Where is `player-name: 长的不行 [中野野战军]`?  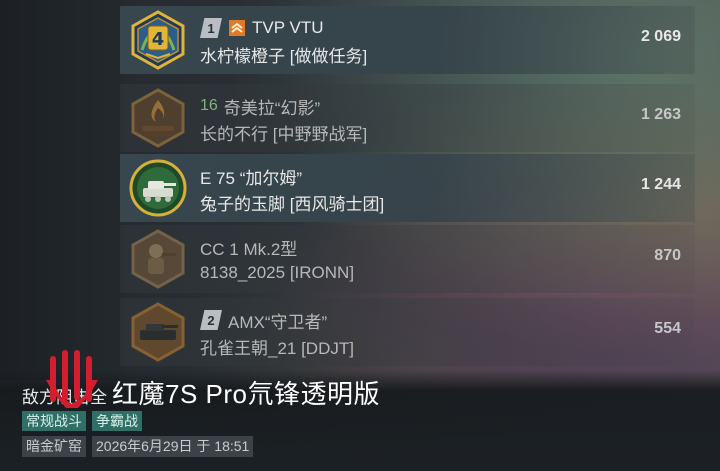
player-name: 长的不行 [中野野战军] is located at coordinates (284, 134).